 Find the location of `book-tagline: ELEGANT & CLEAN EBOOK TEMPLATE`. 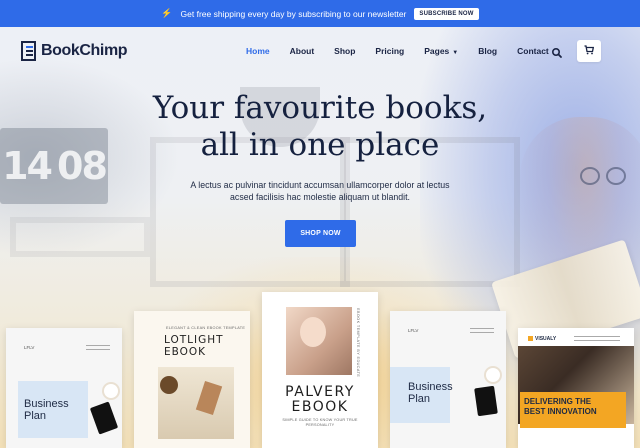

book-tagline: ELEGANT & CLEAN EBOOK TEMPLATE is located at coordinates (206, 328).